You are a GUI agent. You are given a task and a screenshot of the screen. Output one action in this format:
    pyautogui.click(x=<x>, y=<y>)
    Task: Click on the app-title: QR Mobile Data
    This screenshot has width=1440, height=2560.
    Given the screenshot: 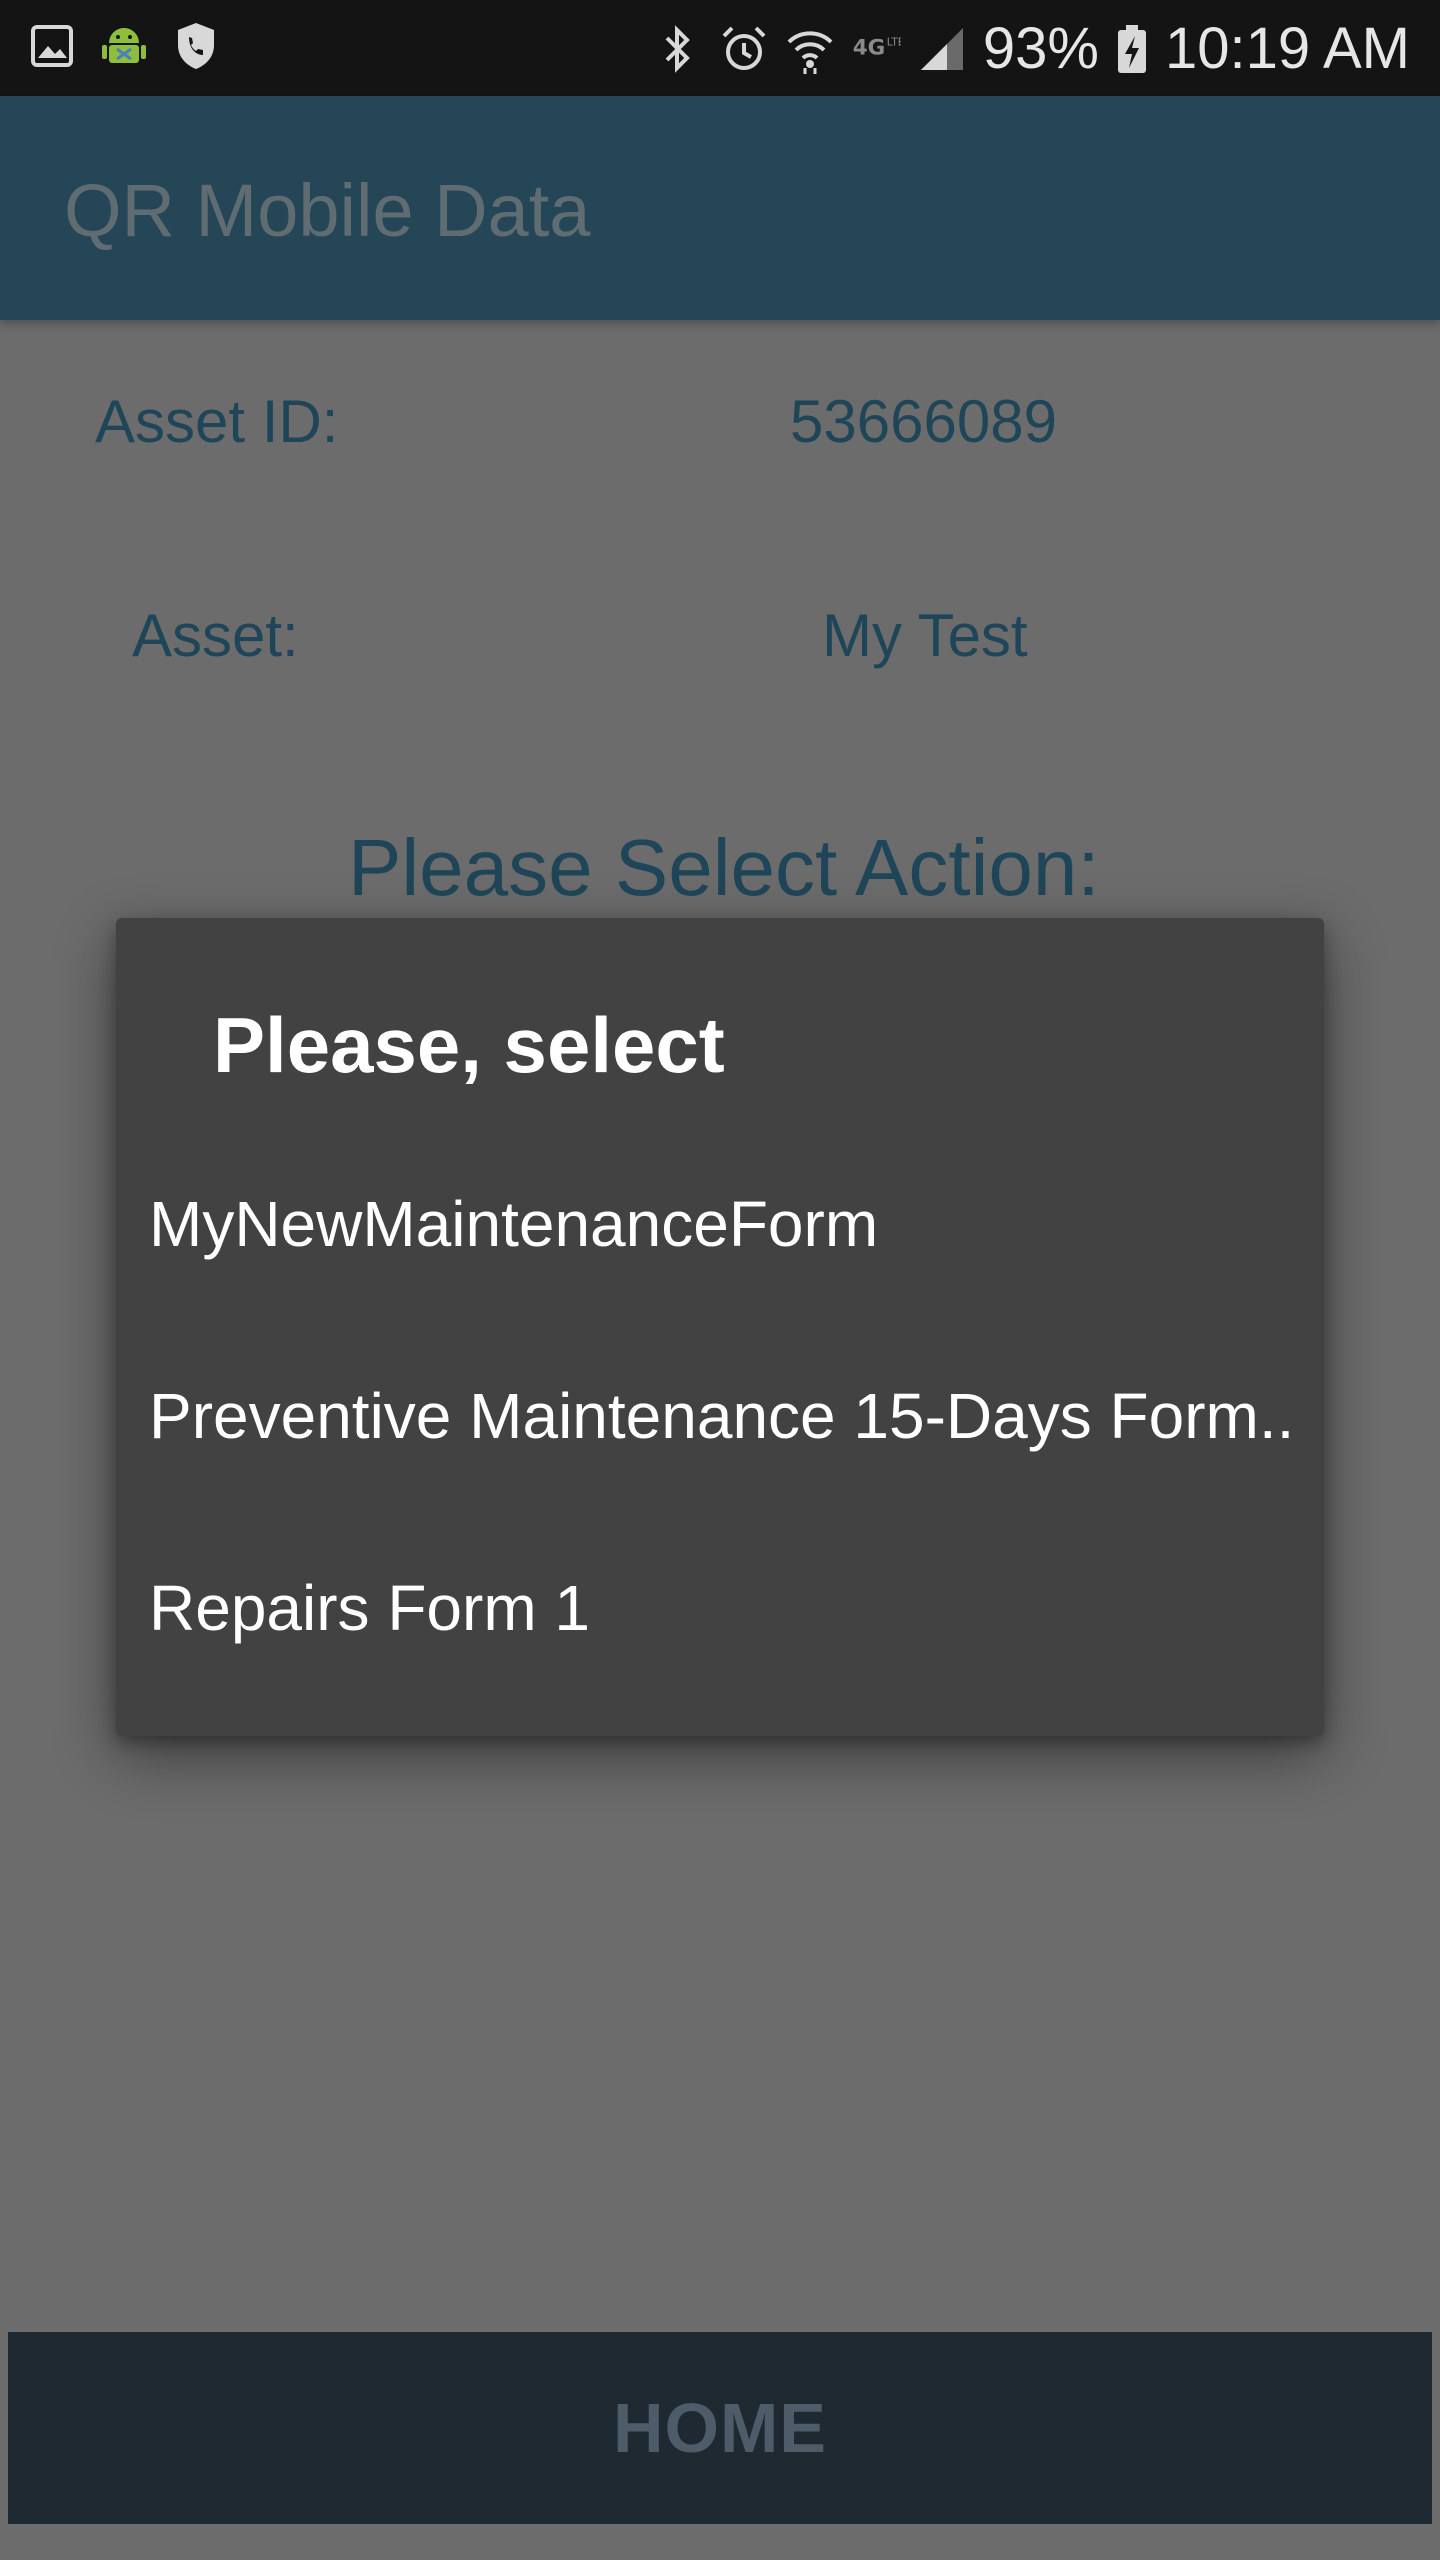 What is the action you would take?
    pyautogui.click(x=327, y=210)
    